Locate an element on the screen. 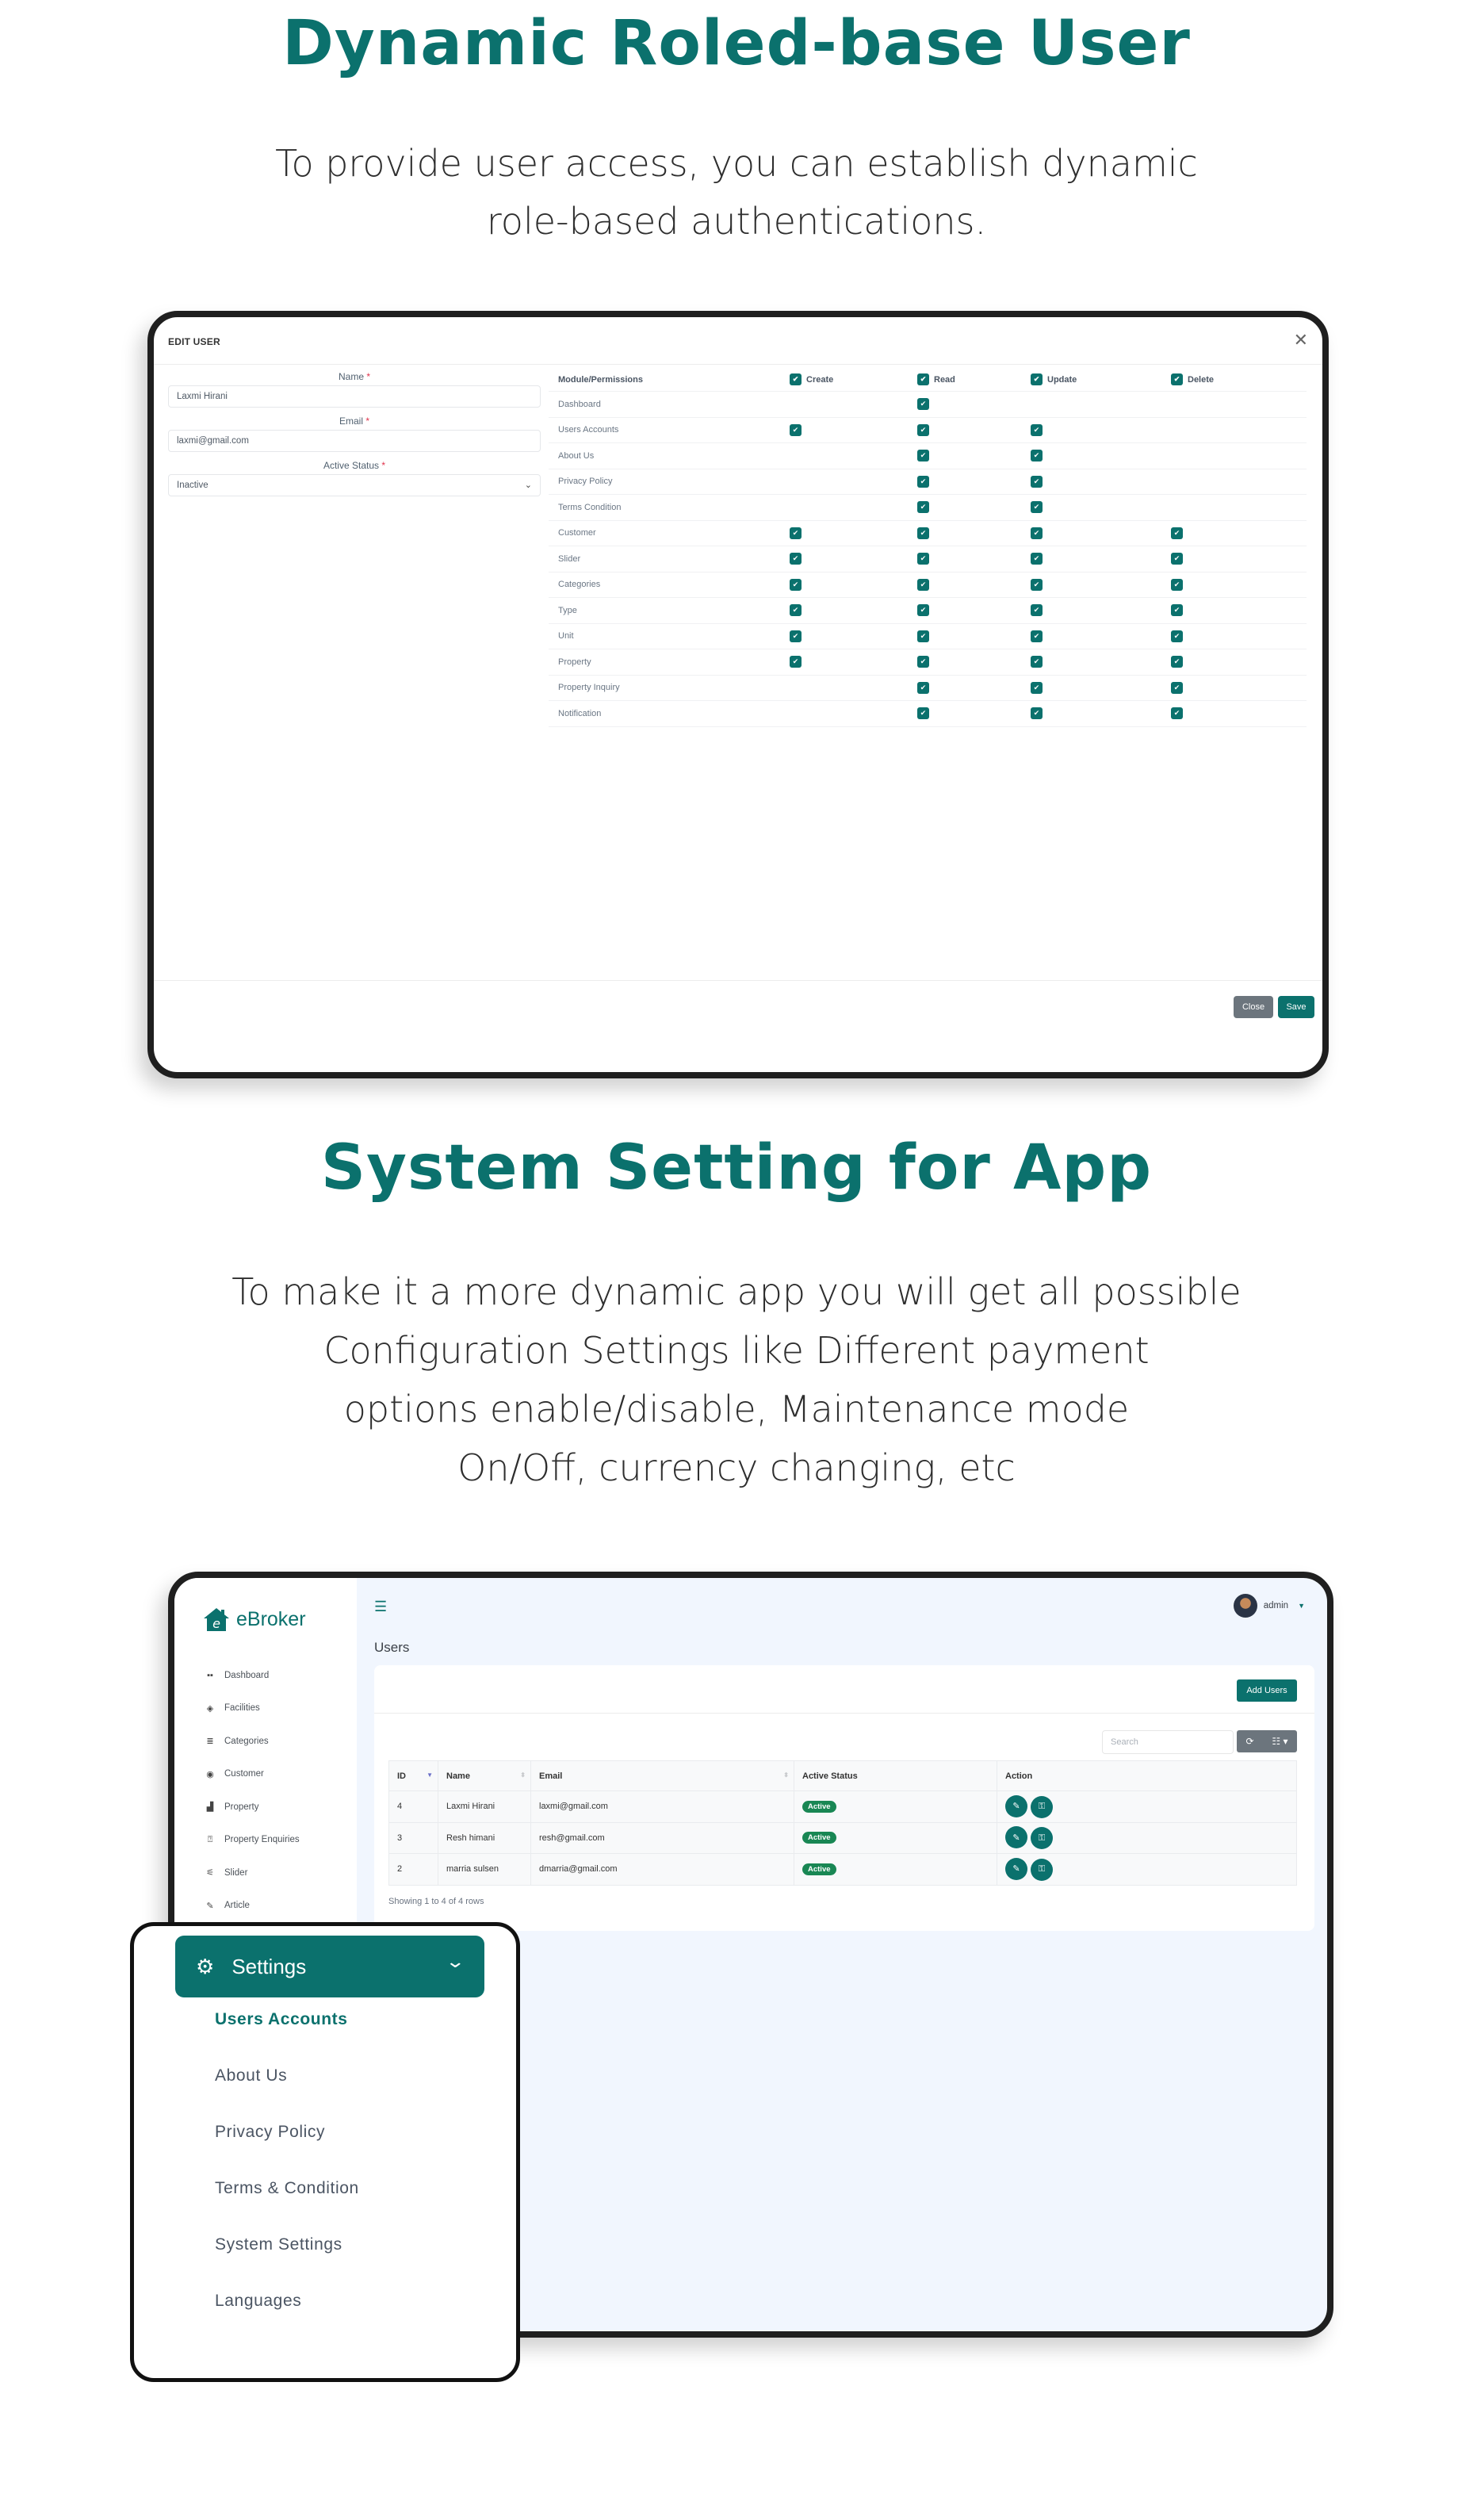 This screenshot has width=1473, height=2520. sidebar-item-customer: ◉ Customer is located at coordinates (252, 1774).